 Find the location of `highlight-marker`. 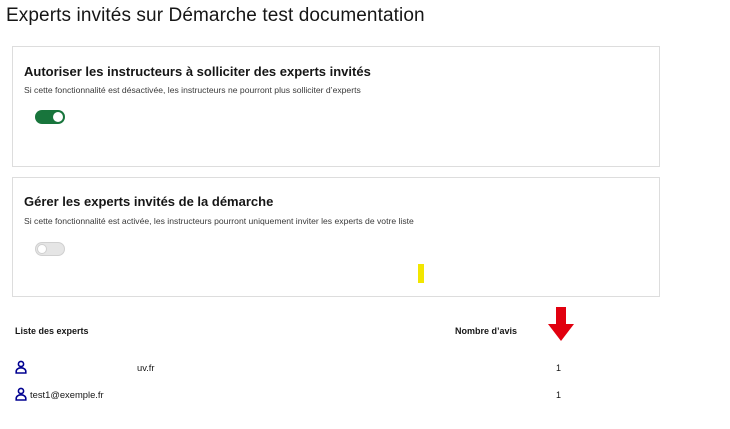

highlight-marker is located at coordinates (421, 273).